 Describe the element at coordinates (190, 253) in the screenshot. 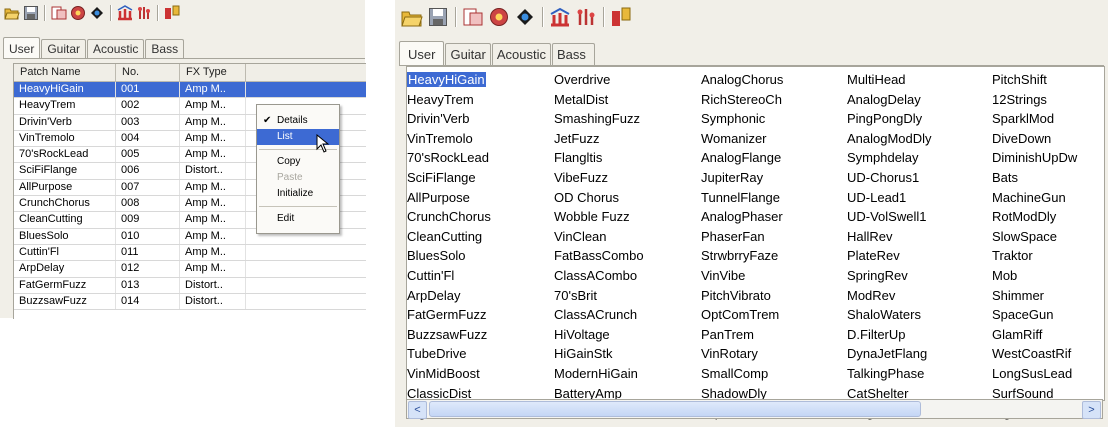

I see `table-row: Cuttin'Fl 011 Amp M..` at that location.